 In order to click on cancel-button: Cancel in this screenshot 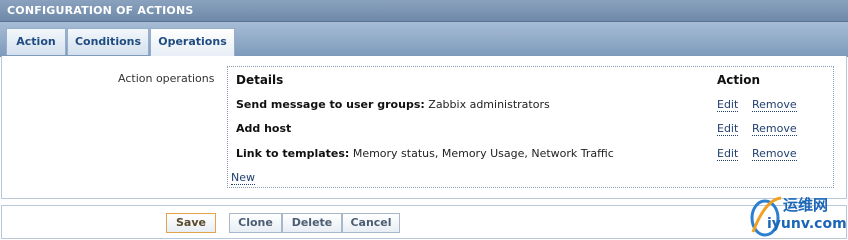, I will do `click(371, 223)`.